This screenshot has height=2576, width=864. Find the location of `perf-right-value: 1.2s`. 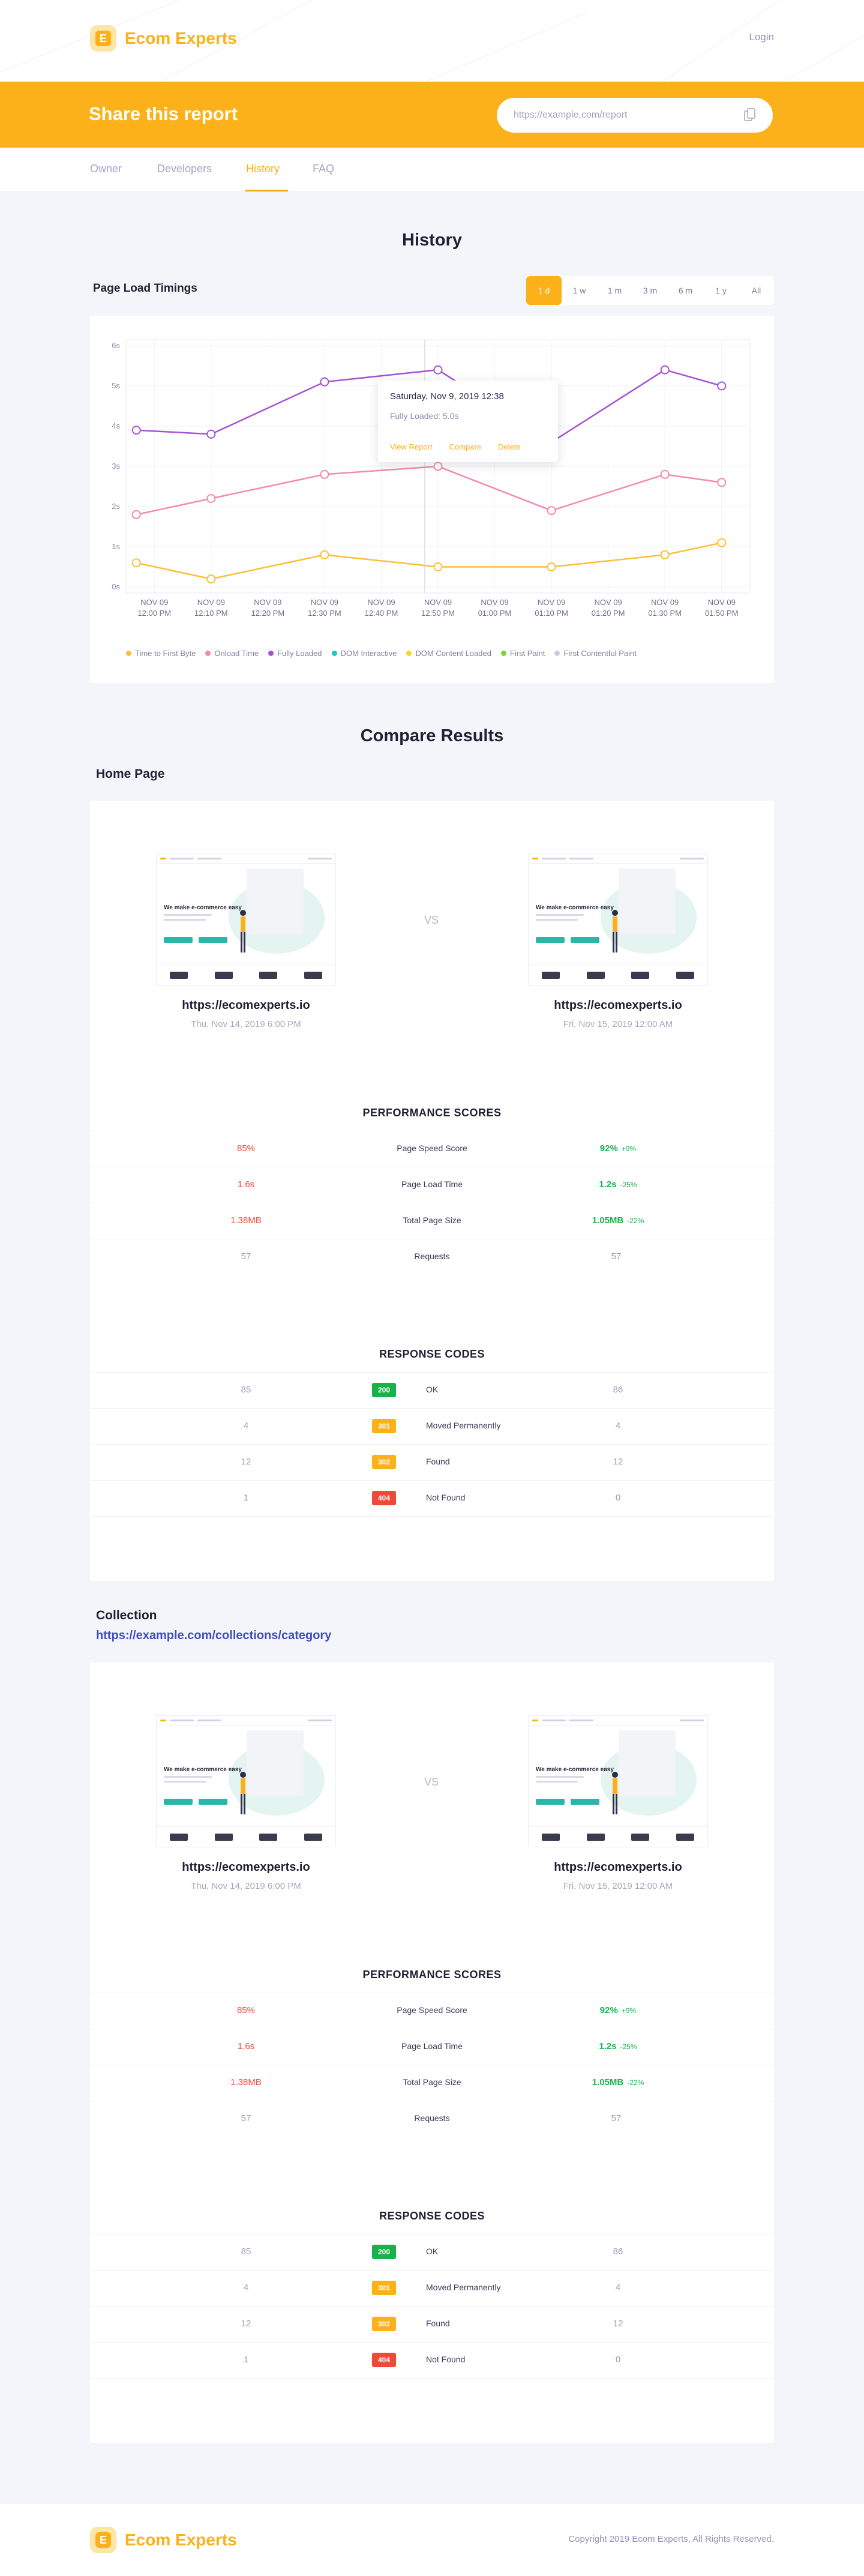

perf-right-value: 1.2s is located at coordinates (608, 2046).